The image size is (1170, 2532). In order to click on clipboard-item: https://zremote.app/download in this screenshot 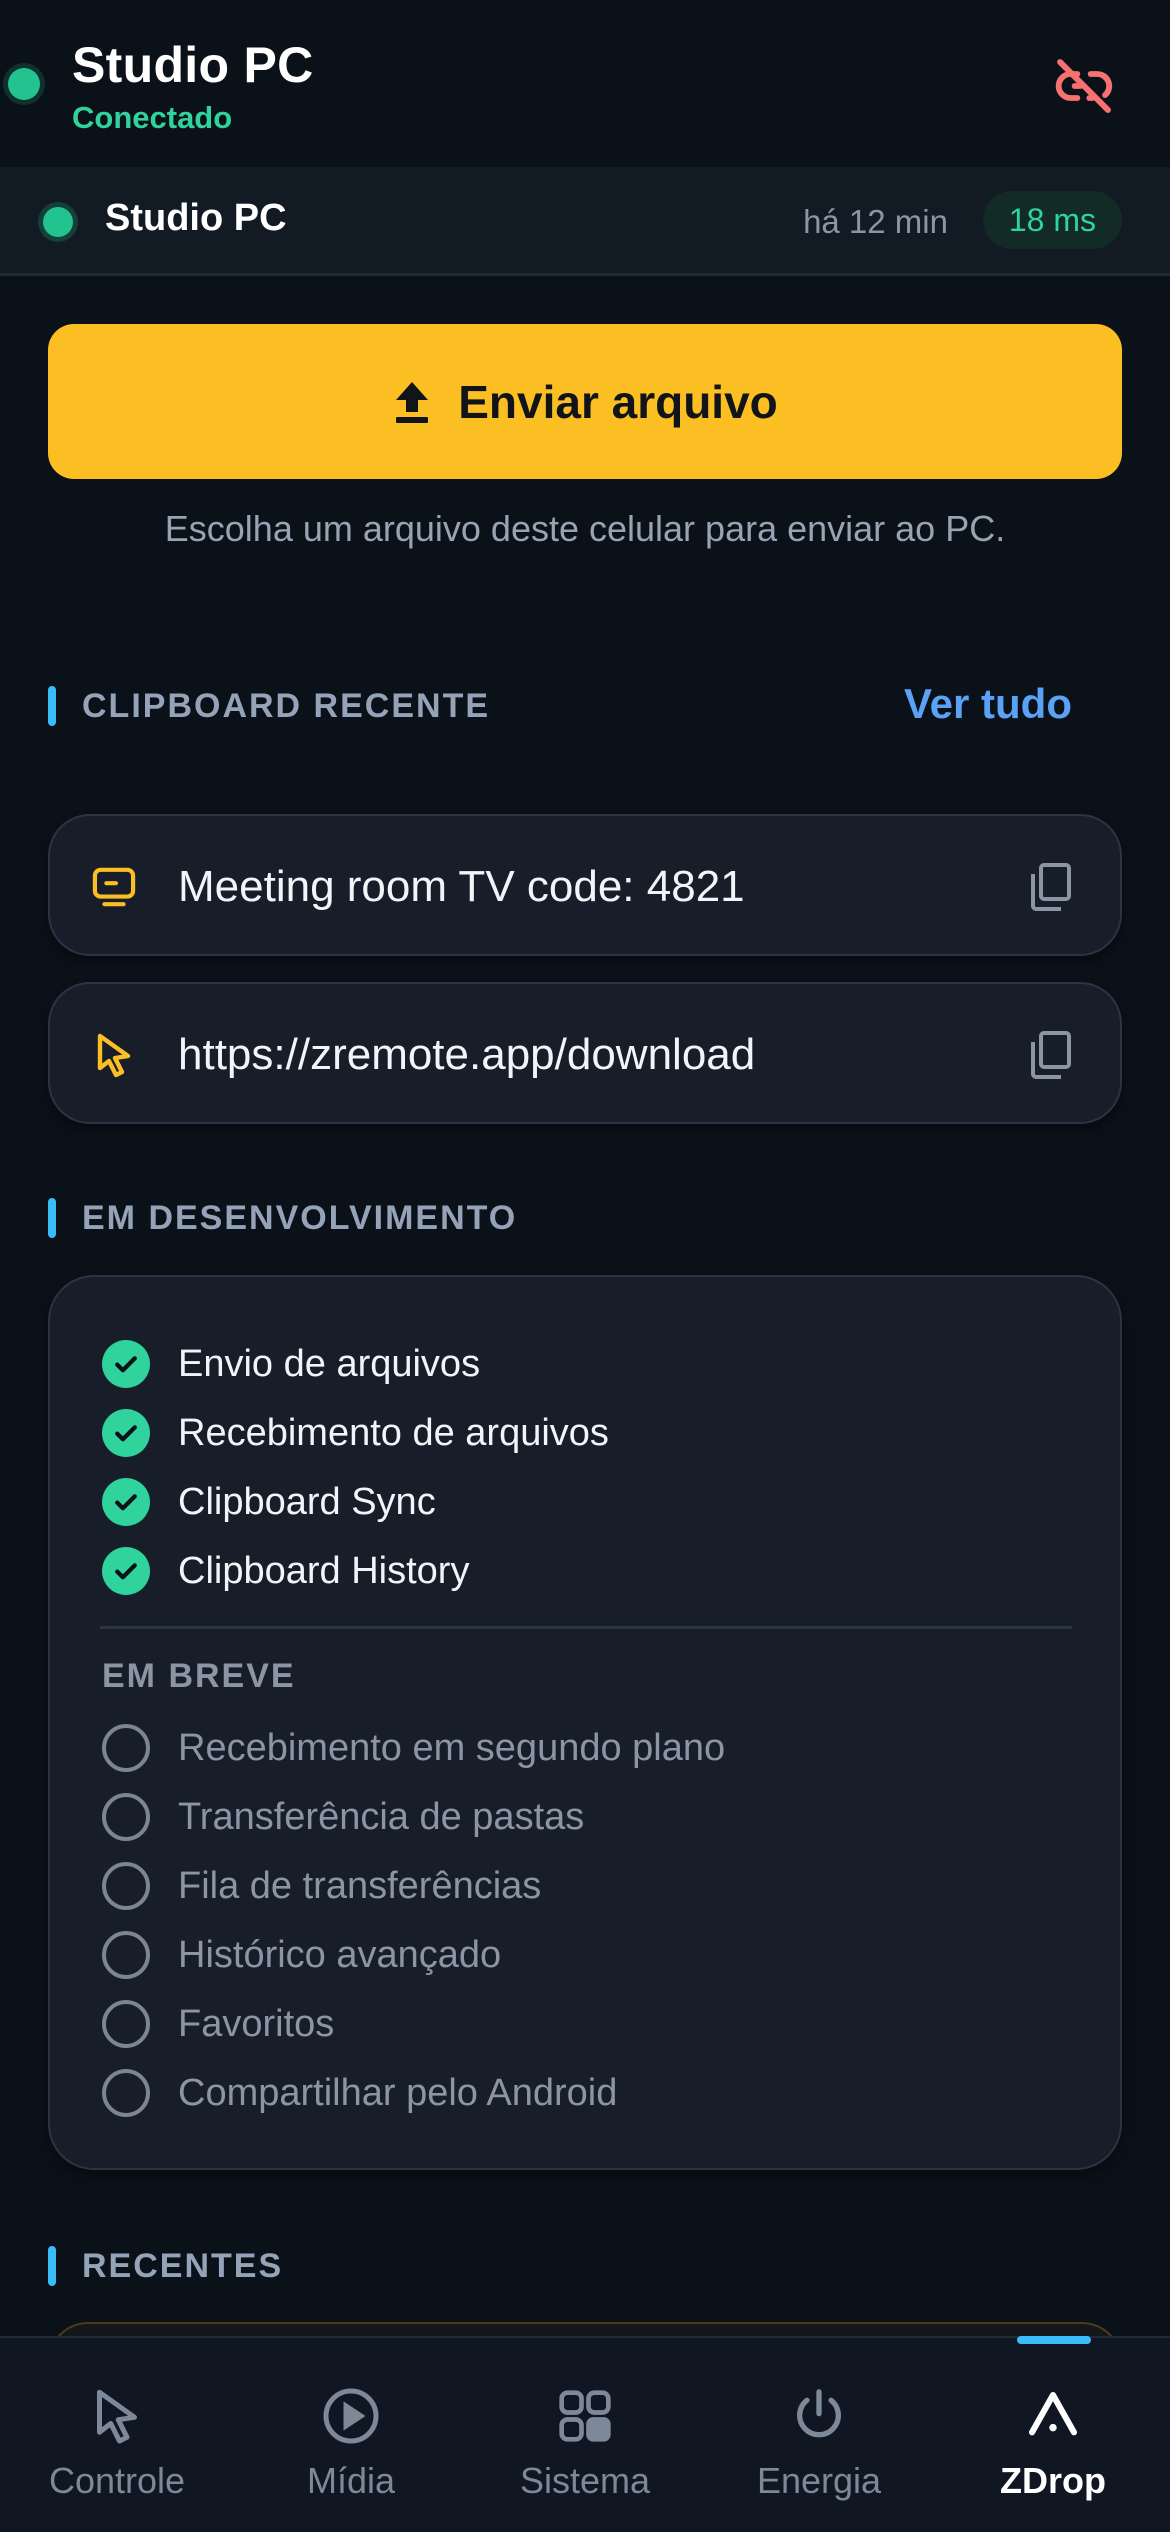, I will do `click(585, 1053)`.